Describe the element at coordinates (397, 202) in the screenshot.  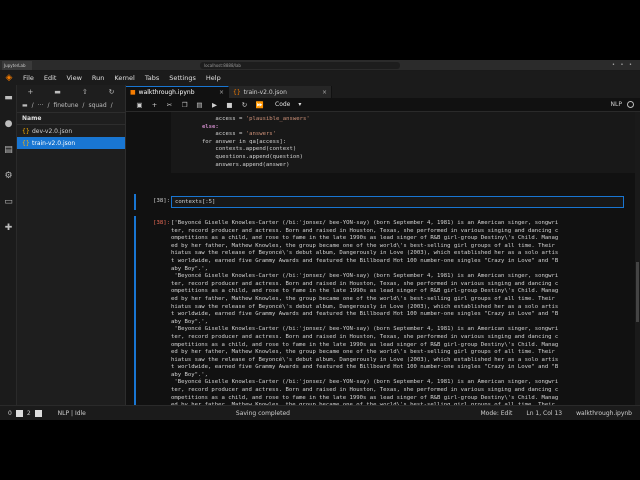
I see `active-code-cell: contexts[:5]` at that location.